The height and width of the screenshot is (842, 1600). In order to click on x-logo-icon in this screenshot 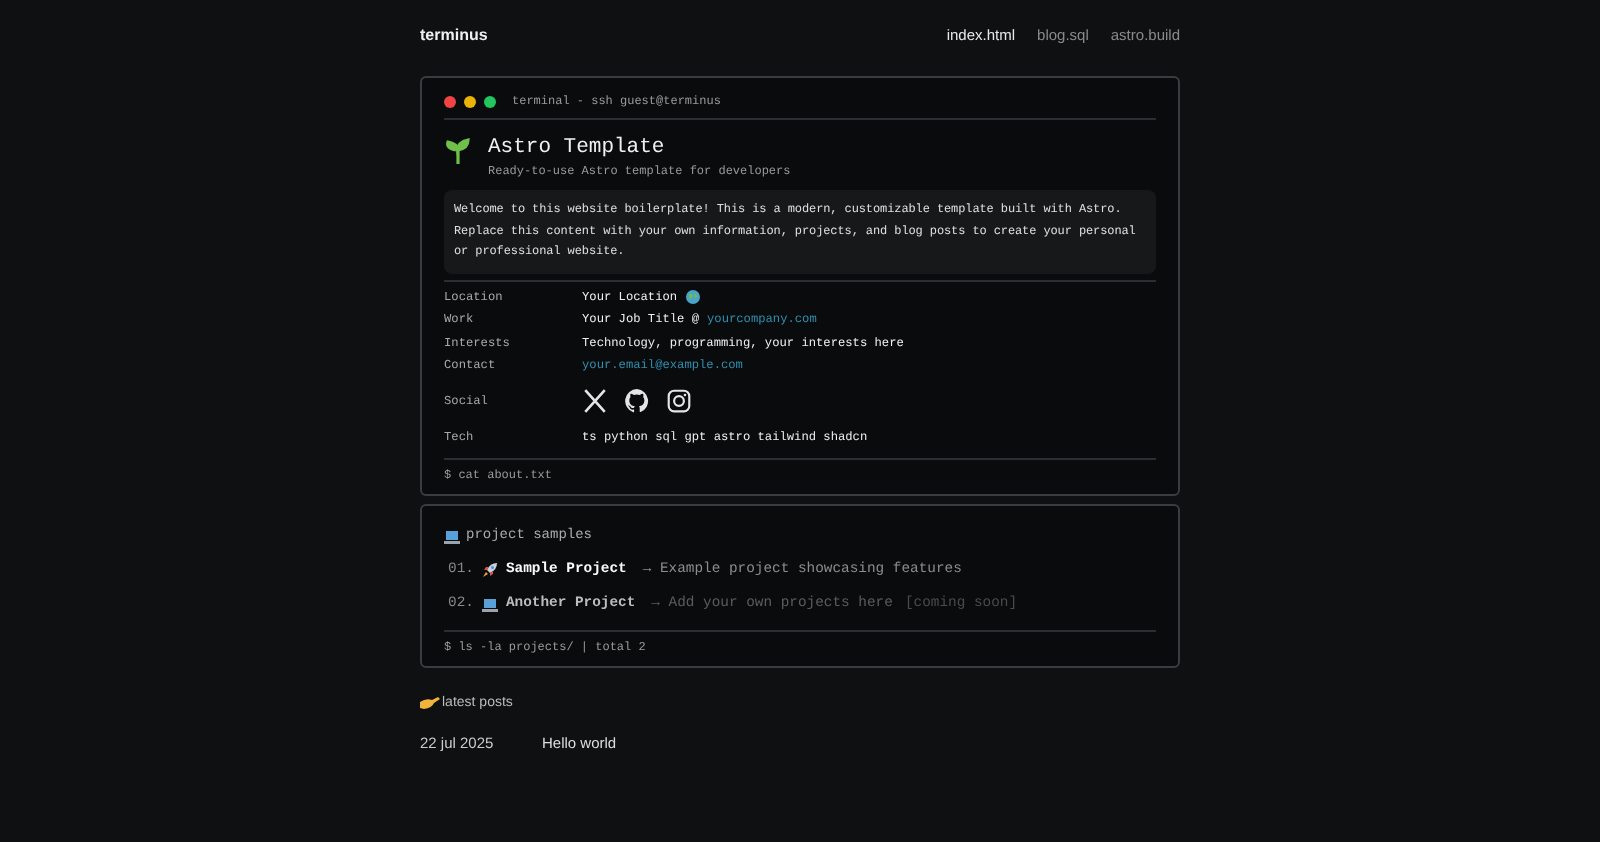, I will do `click(595, 401)`.